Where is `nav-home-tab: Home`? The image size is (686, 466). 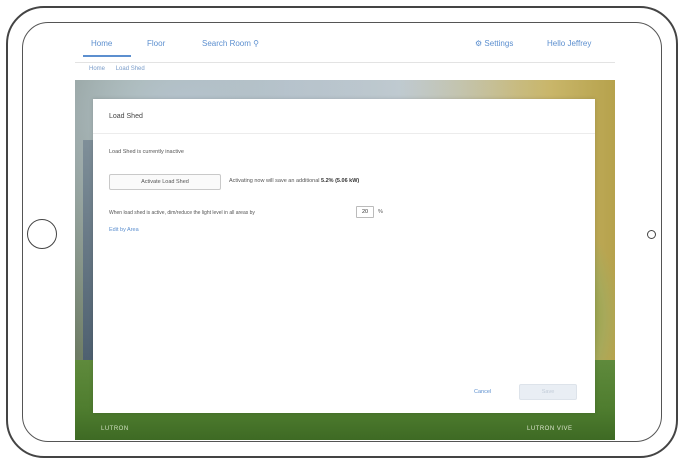
nav-home-tab: Home is located at coordinates (101, 43).